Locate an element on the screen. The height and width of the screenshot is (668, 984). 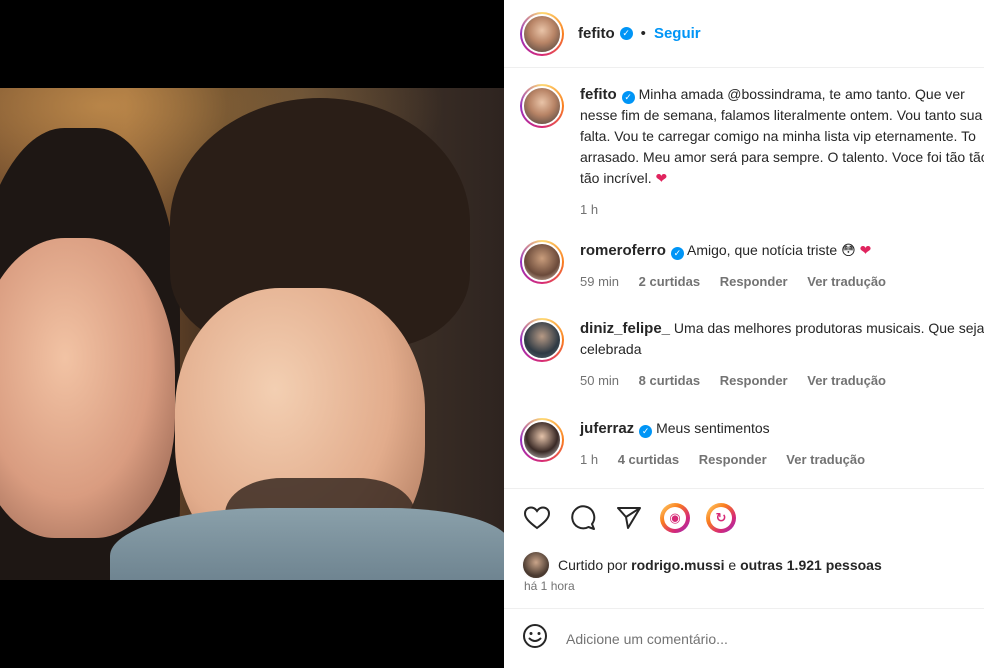
emoji-icon is located at coordinates (535, 638).